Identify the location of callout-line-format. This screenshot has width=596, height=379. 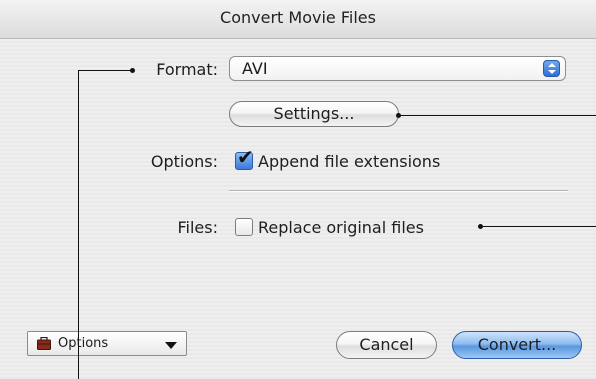
(105, 70).